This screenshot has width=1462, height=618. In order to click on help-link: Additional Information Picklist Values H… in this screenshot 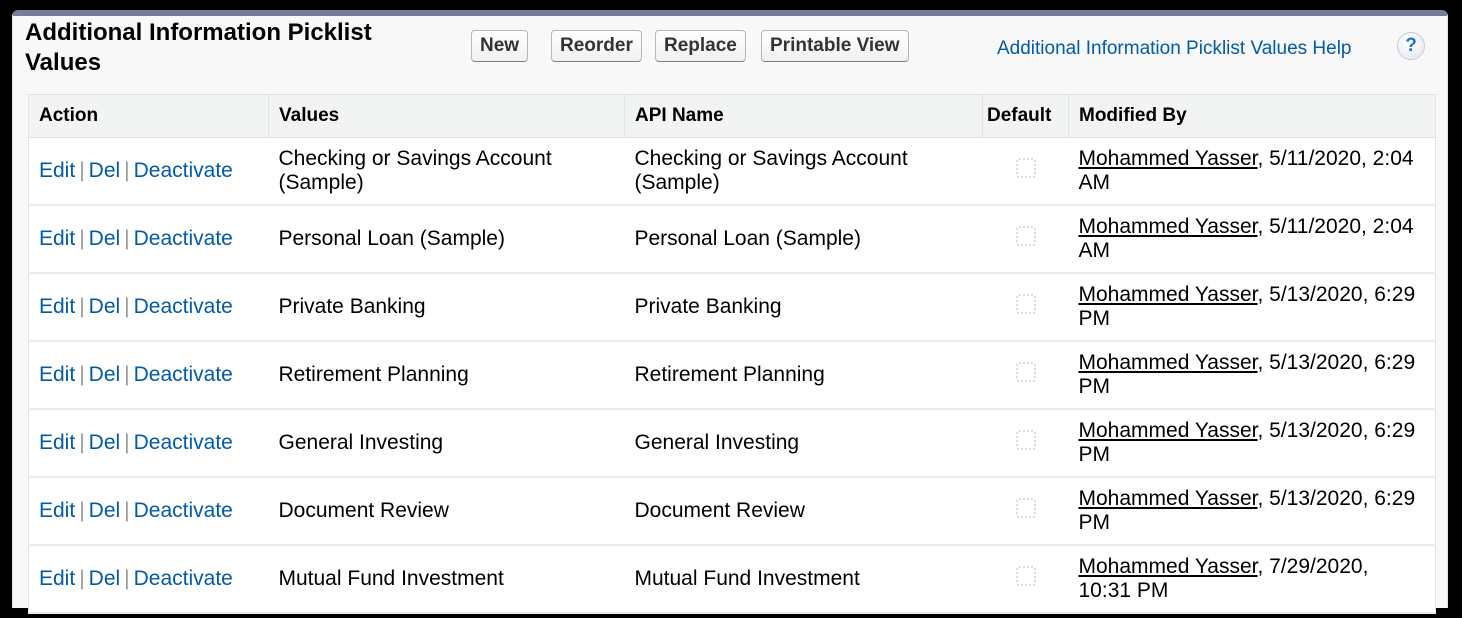, I will do `click(1174, 49)`.